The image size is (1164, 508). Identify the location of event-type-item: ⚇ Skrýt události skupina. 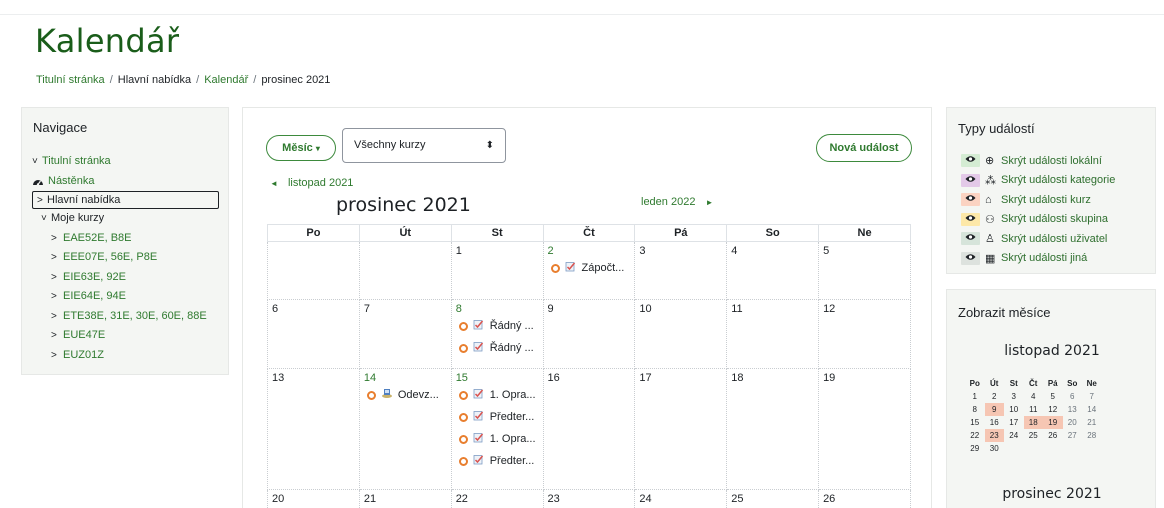
(1038, 220).